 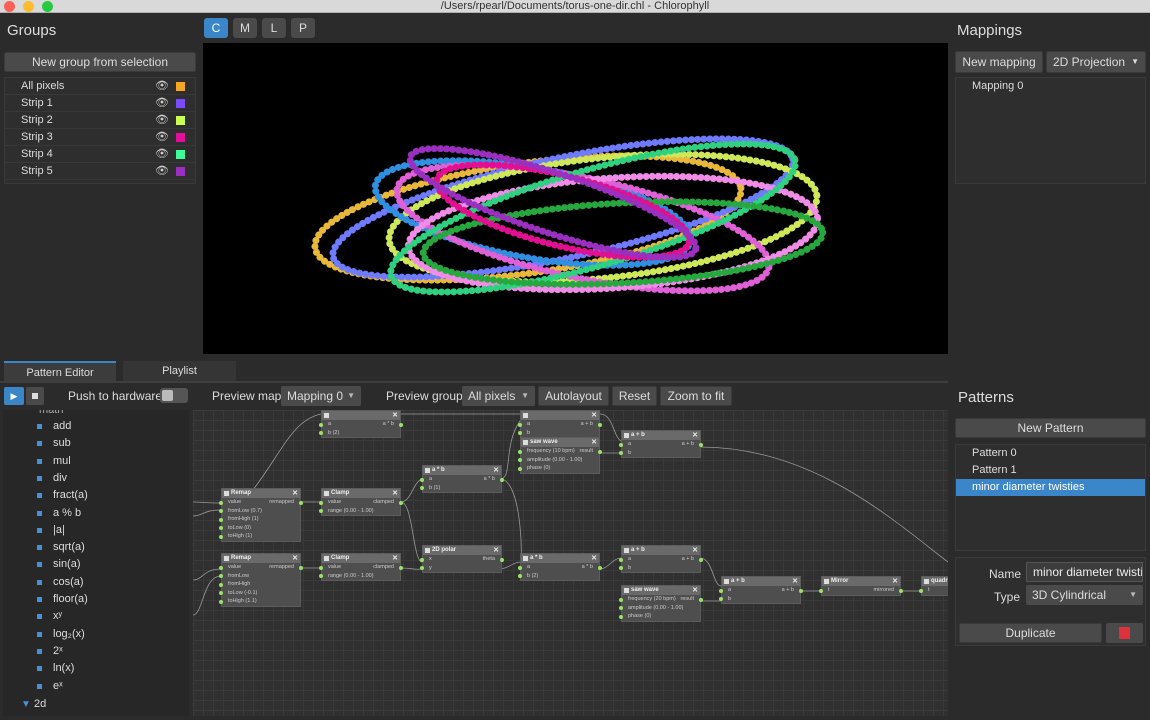 What do you see at coordinates (100, 137) in the screenshot?
I see `group-item-strip-3: Strip 3 👁` at bounding box center [100, 137].